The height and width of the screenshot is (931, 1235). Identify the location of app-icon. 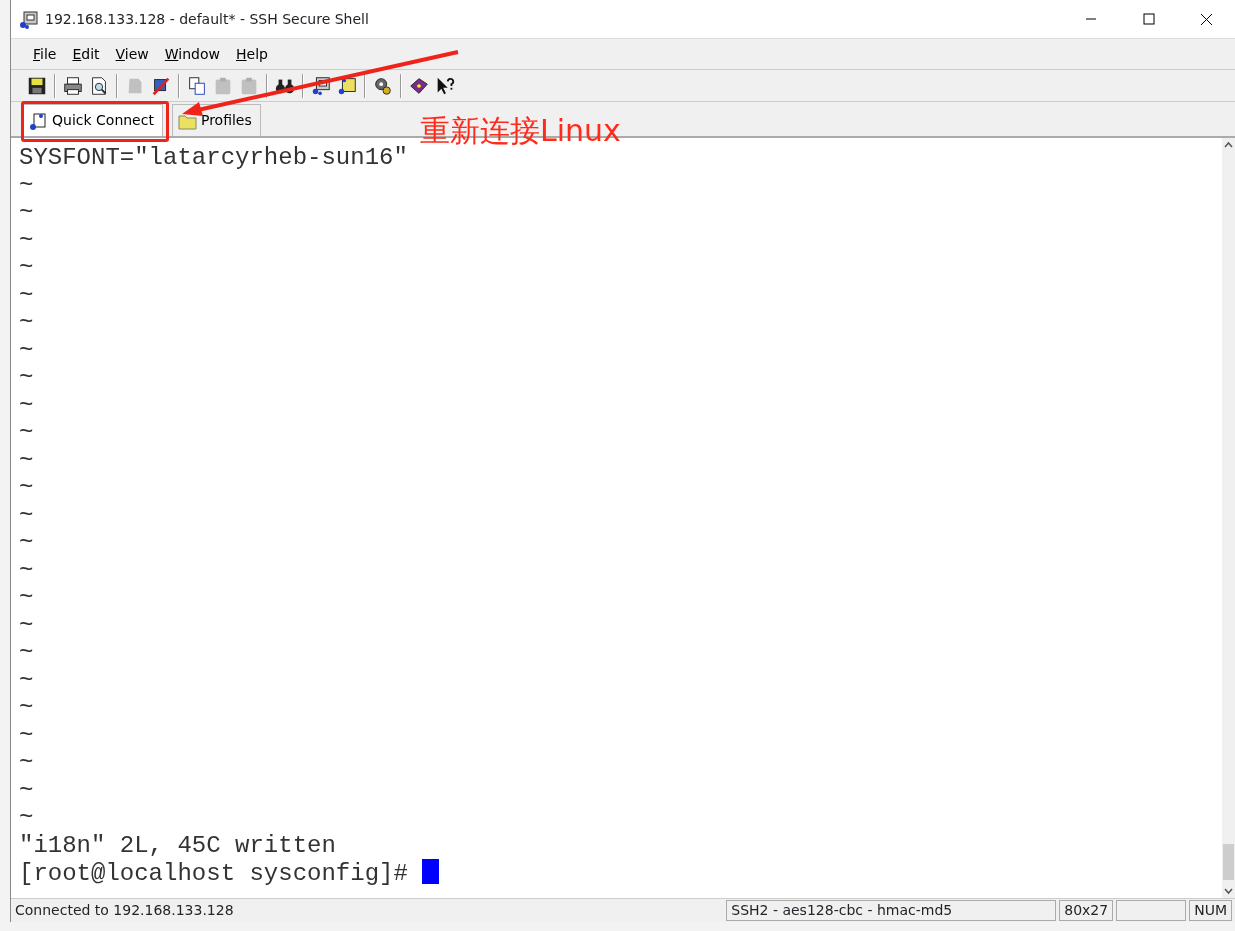
(29, 19).